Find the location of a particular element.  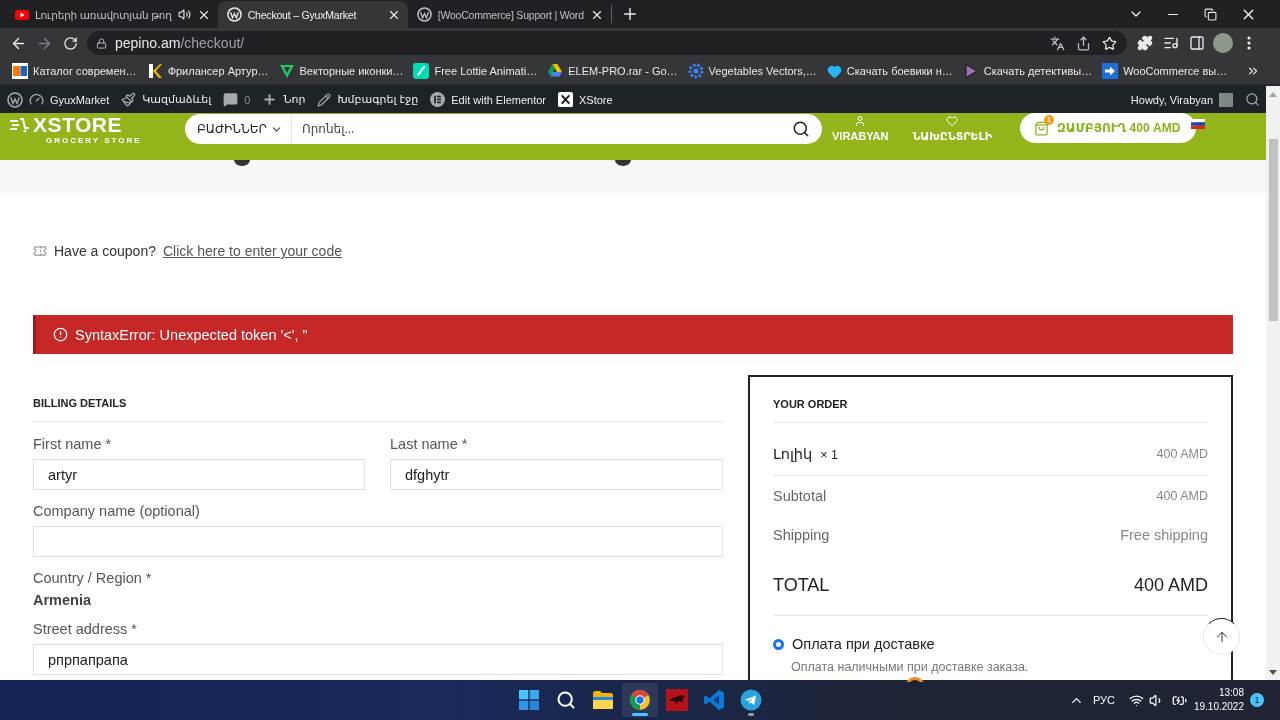

play-logo-icon is located at coordinates (22, 14).